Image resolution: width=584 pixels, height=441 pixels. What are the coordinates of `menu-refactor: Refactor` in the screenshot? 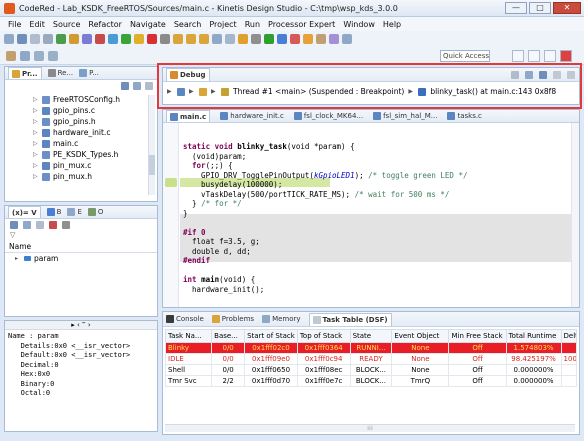 It's located at (105, 24).